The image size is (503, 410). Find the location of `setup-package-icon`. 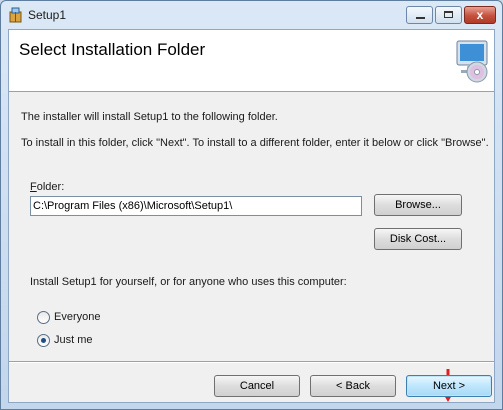

setup-package-icon is located at coordinates (15, 15).